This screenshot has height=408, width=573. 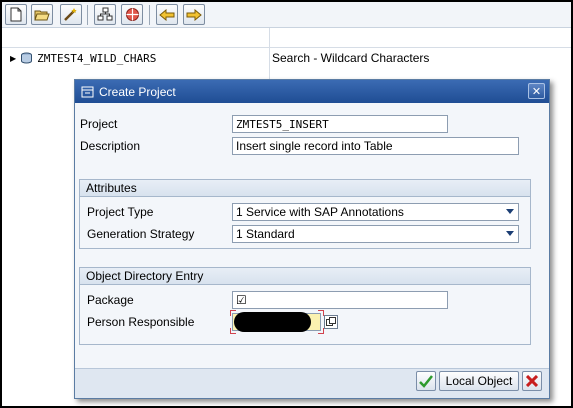 I want to click on project-input: ZMTEST5_INSERT, so click(x=340, y=124).